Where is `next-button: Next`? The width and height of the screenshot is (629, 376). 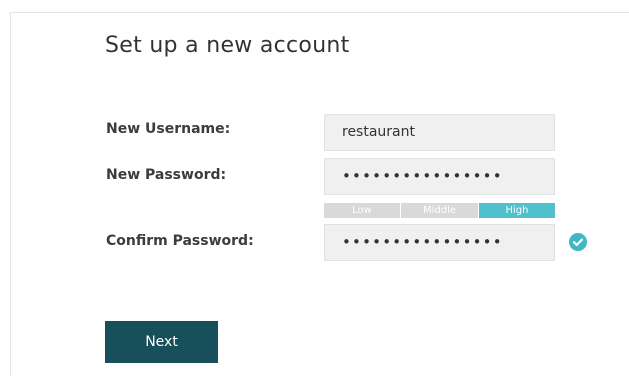
next-button: Next is located at coordinates (161, 342).